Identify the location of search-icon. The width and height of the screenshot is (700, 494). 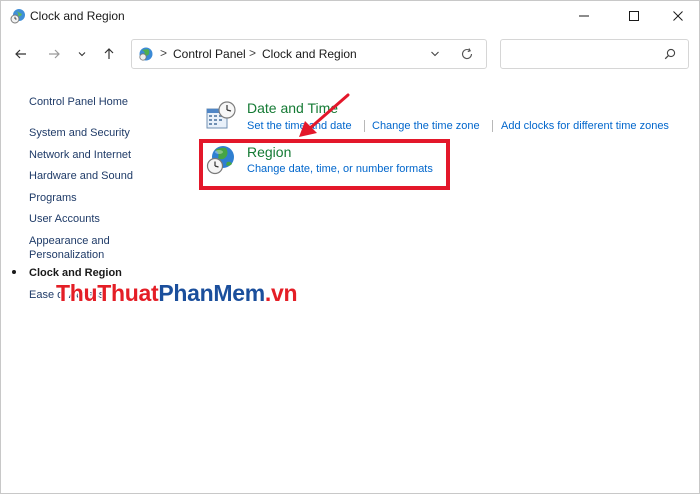
(670, 54).